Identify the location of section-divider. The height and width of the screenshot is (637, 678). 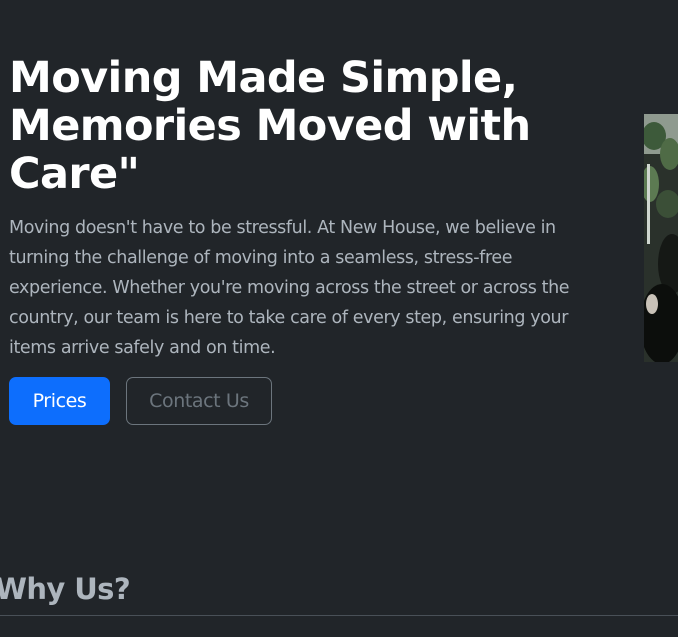
(339, 615).